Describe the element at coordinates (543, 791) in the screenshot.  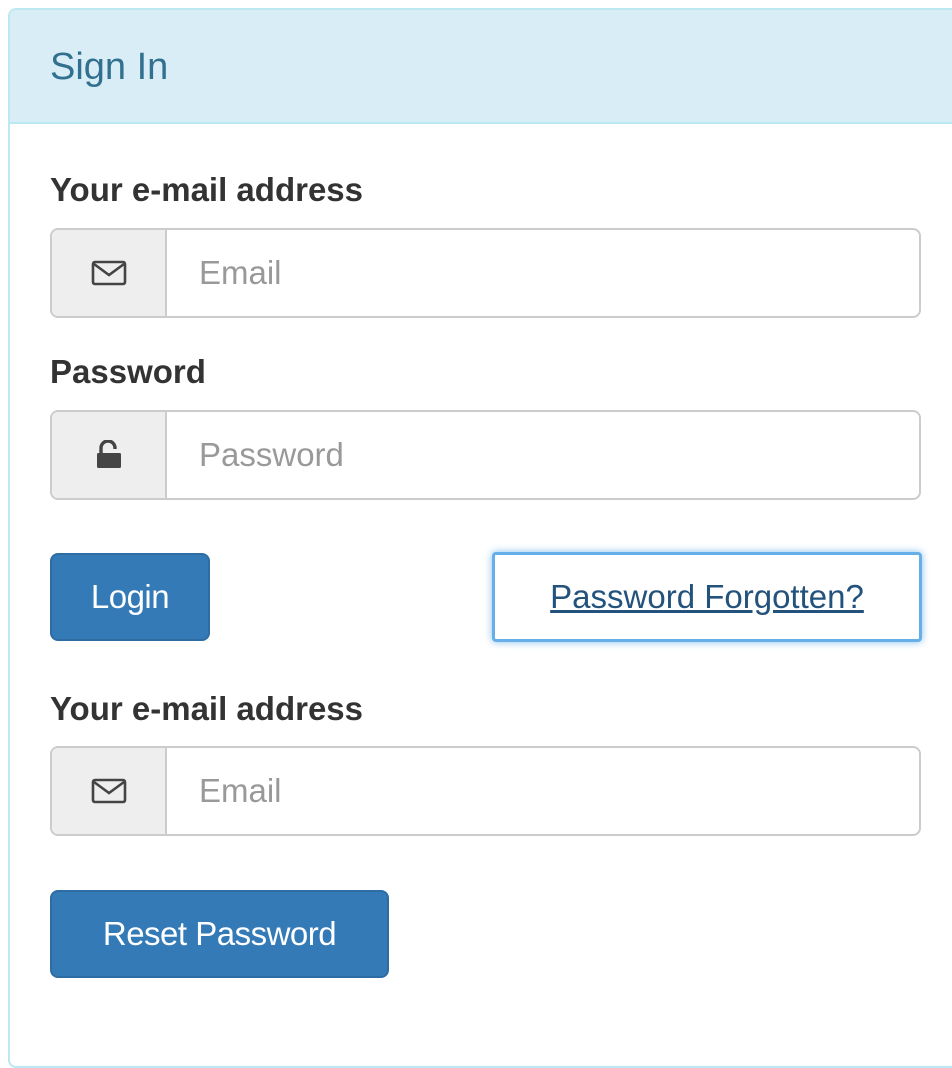
I see `reset-email-input` at that location.